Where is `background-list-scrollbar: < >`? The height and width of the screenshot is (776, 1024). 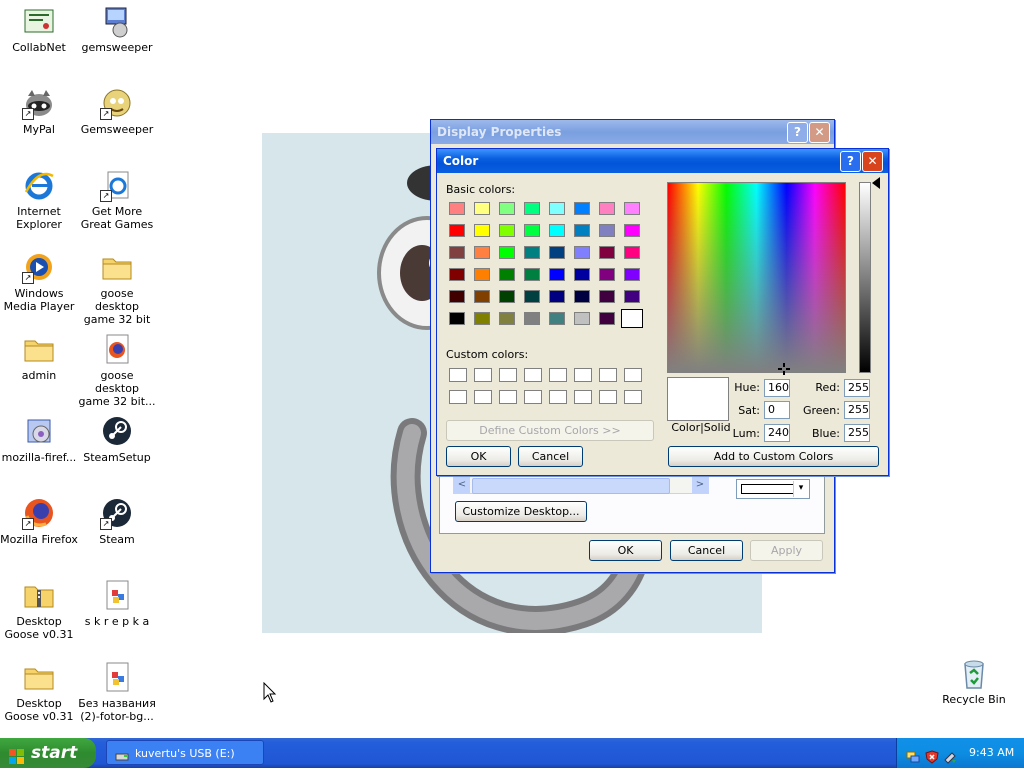 background-list-scrollbar: < > is located at coordinates (581, 485).